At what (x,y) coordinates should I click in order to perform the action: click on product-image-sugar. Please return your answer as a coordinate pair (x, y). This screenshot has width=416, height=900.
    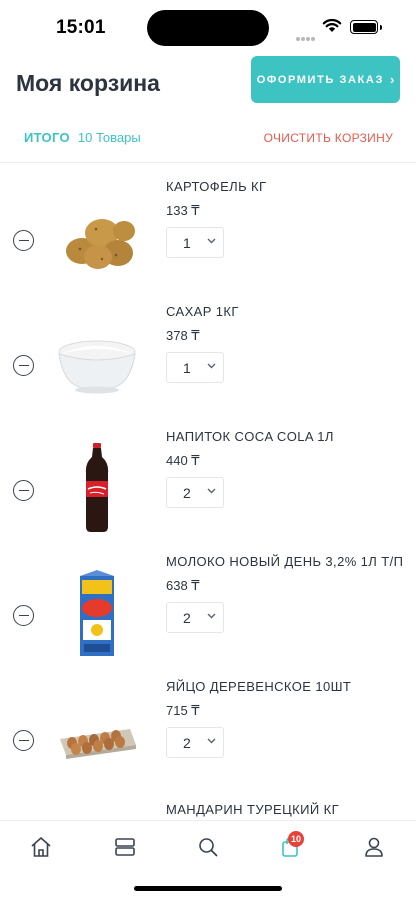
    Looking at the image, I should click on (97, 367).